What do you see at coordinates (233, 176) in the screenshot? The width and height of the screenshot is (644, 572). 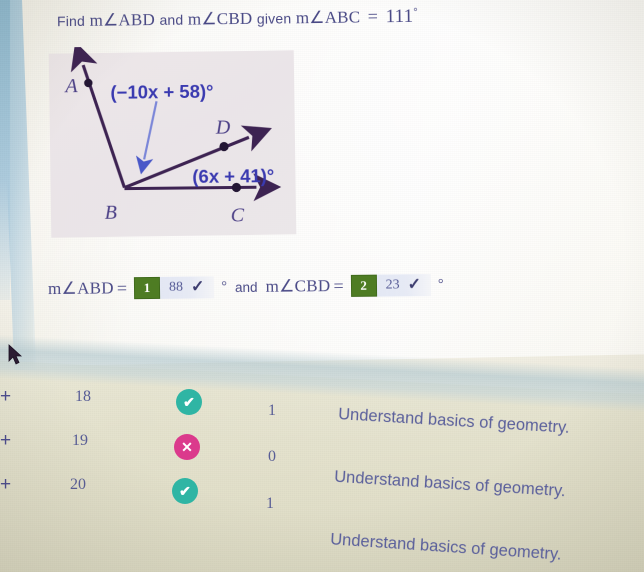 I see `expression-angle-dbc: (6x + 41)°` at bounding box center [233, 176].